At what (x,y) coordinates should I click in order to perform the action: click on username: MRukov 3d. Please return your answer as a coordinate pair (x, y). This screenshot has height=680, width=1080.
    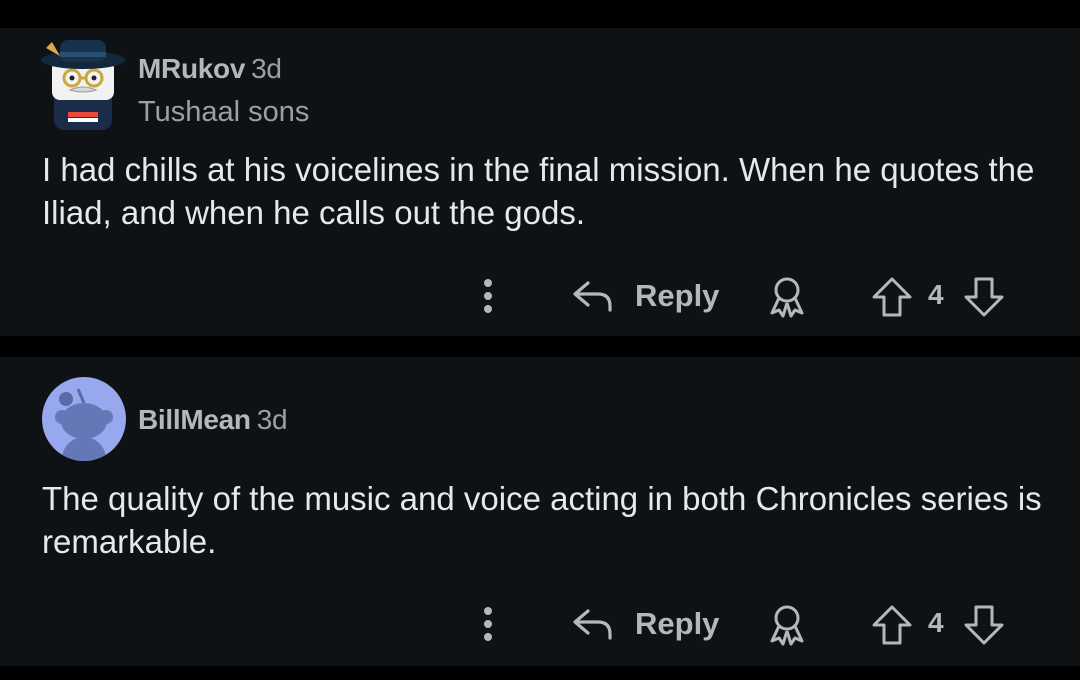
    Looking at the image, I should click on (210, 69).